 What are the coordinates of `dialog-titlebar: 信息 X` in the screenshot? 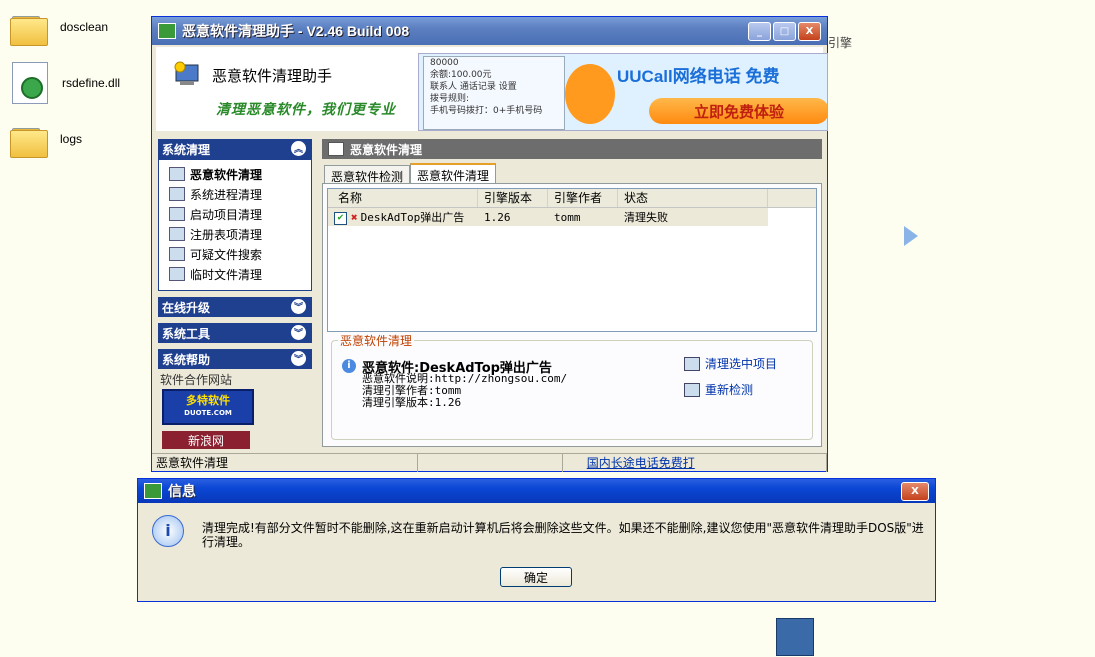 It's located at (536, 491).